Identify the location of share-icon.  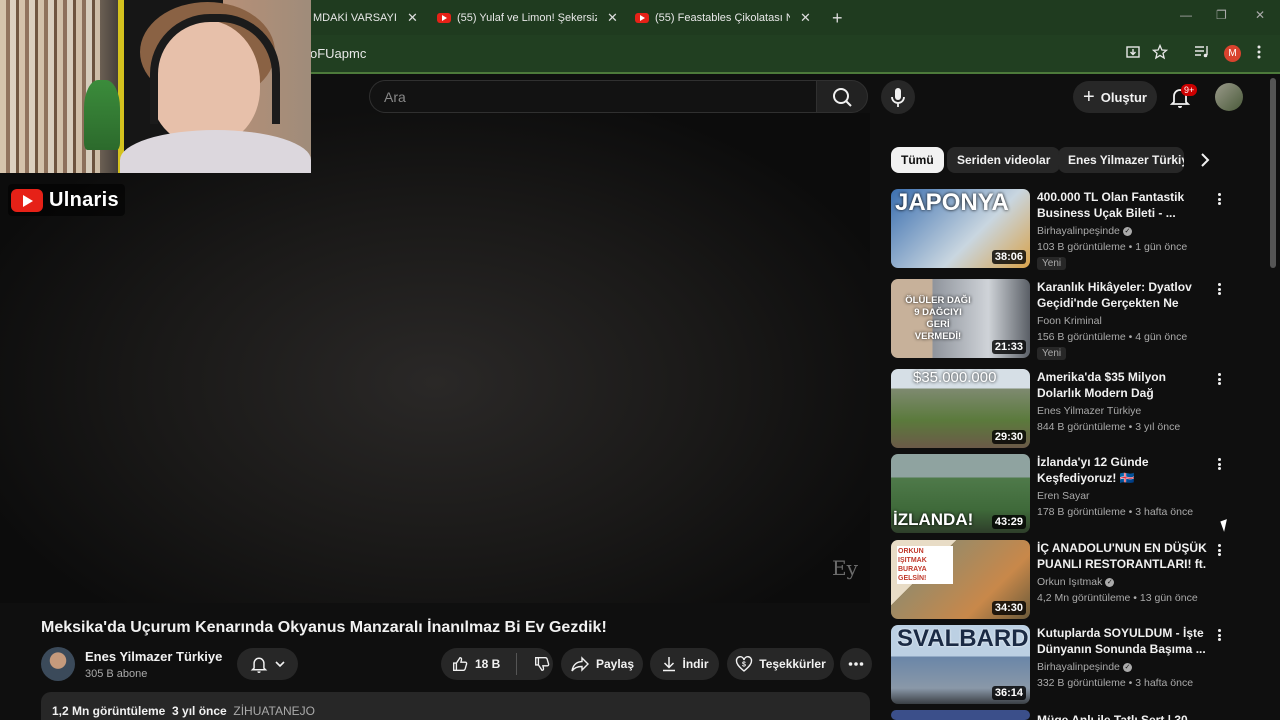
(580, 664).